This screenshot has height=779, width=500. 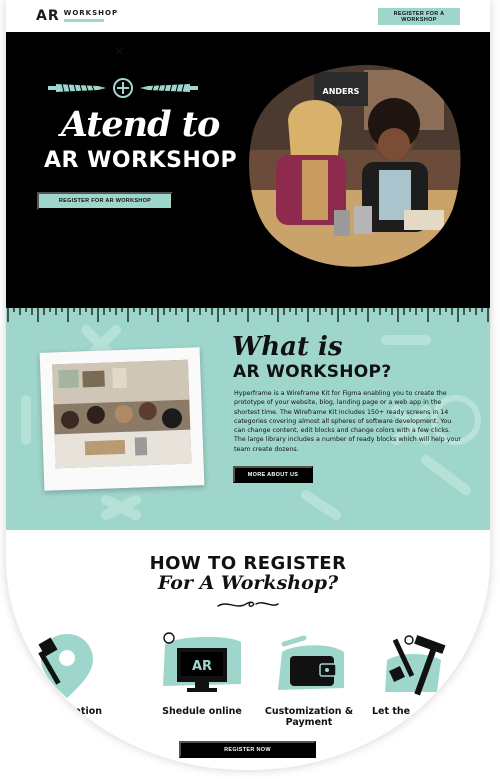 What do you see at coordinates (91, 13) in the screenshot?
I see `logo-word: WORKSHOP` at bounding box center [91, 13].